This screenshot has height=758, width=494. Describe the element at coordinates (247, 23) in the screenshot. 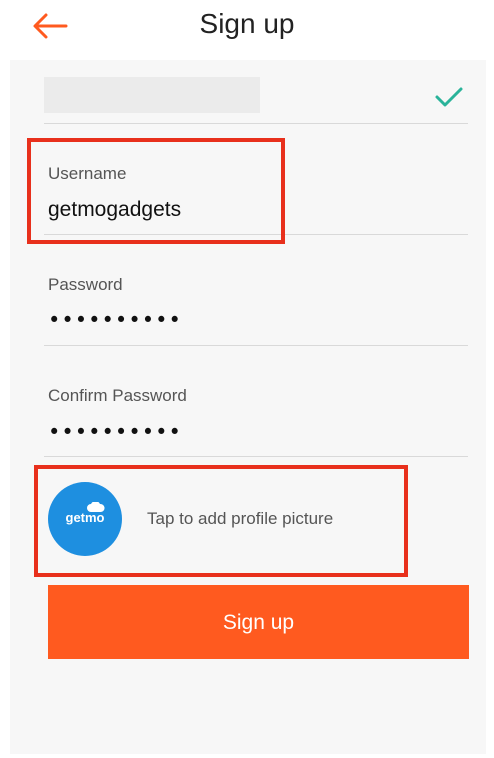

I see `page-title: Sign up` at that location.